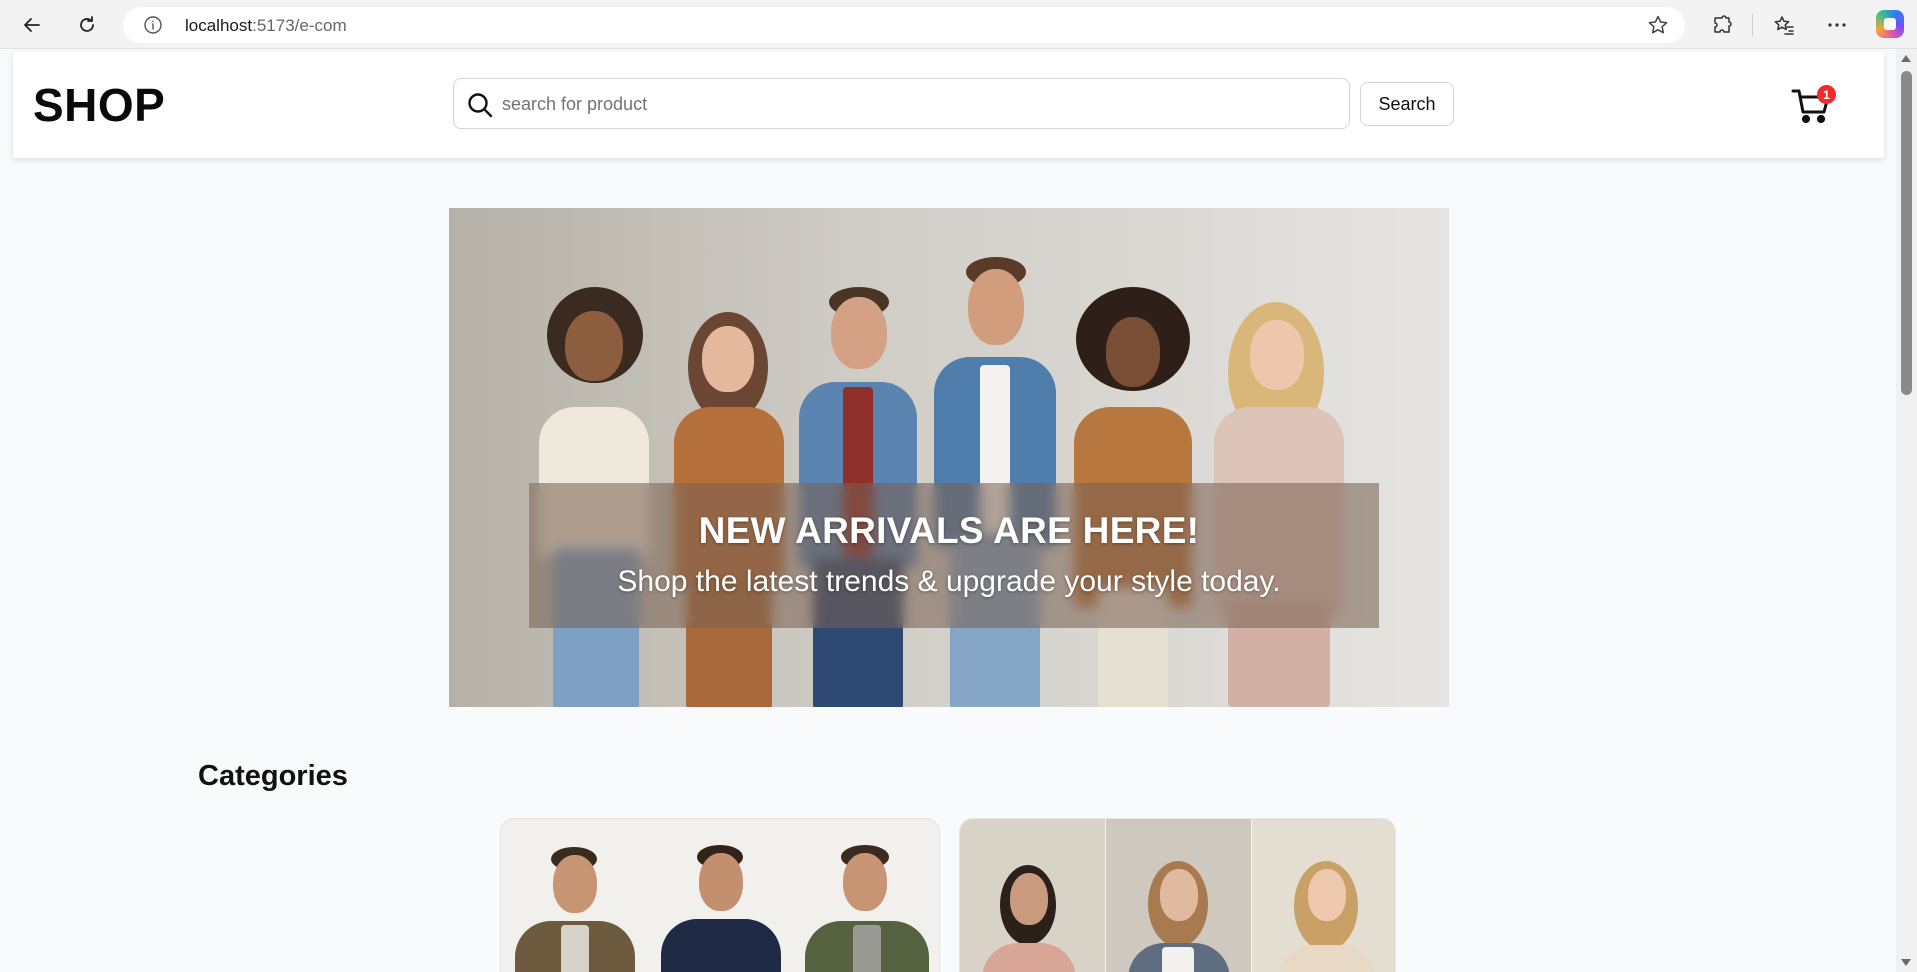 The height and width of the screenshot is (972, 1917). I want to click on address-bar: localhost:5173/e-com, so click(904, 25).